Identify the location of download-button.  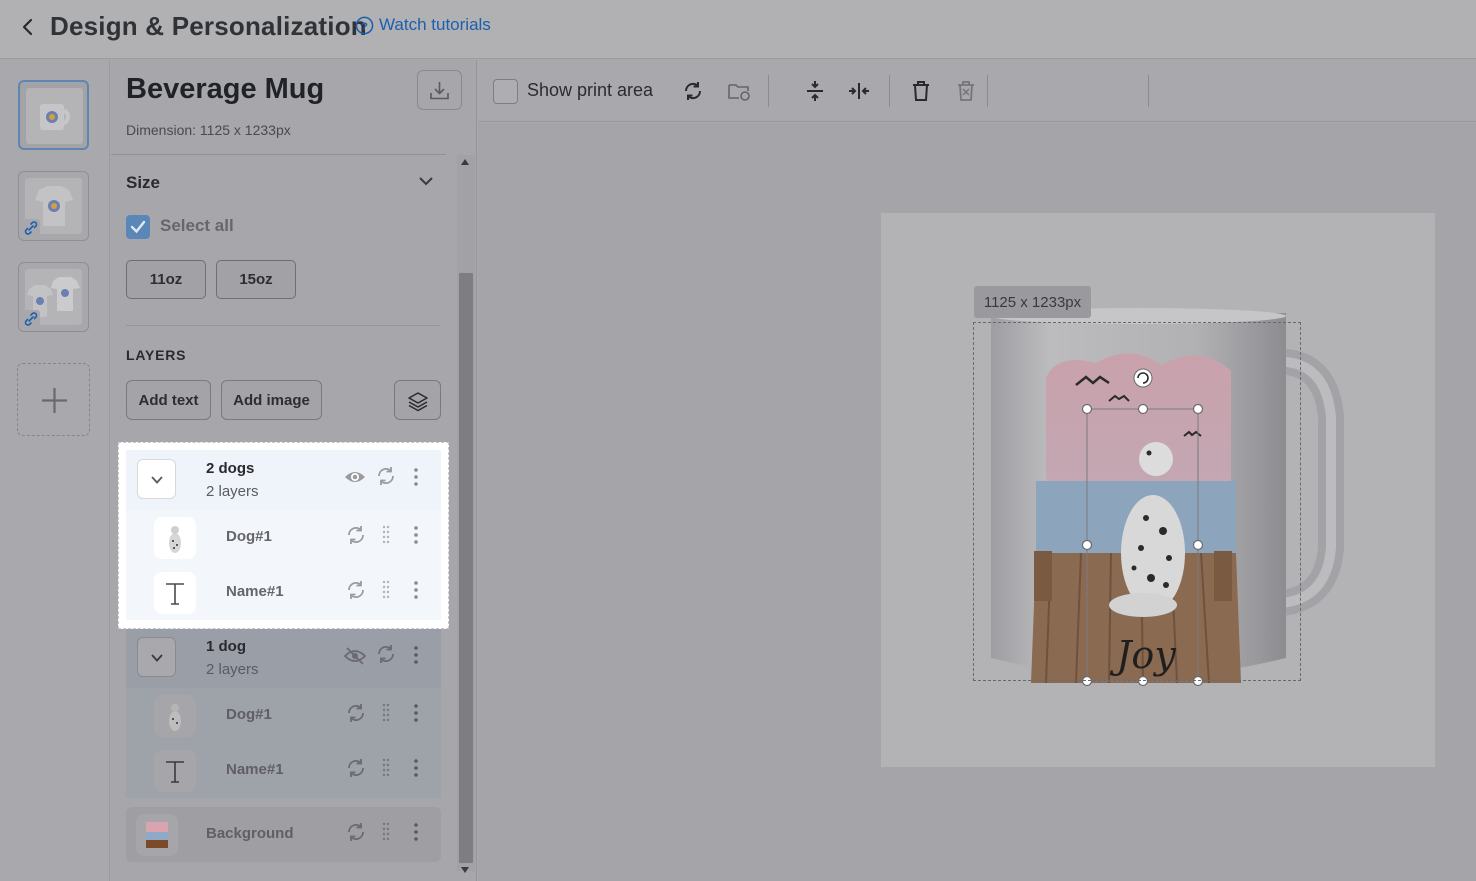
(439, 90).